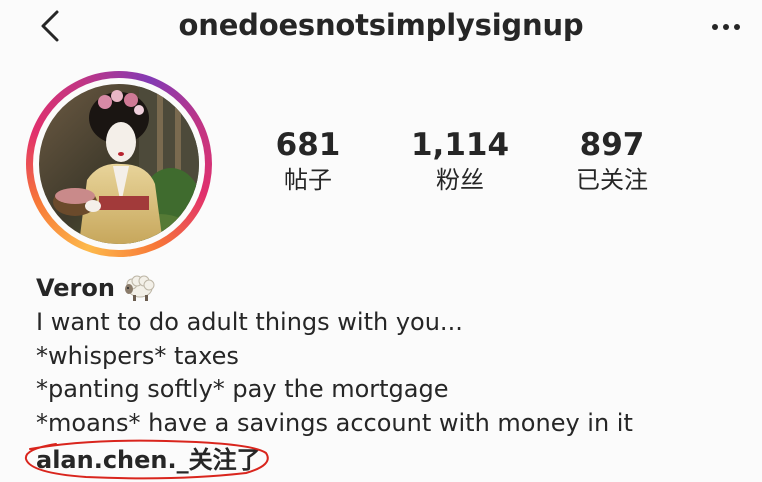  Describe the element at coordinates (612, 145) in the screenshot. I see `following-count: 897` at that location.